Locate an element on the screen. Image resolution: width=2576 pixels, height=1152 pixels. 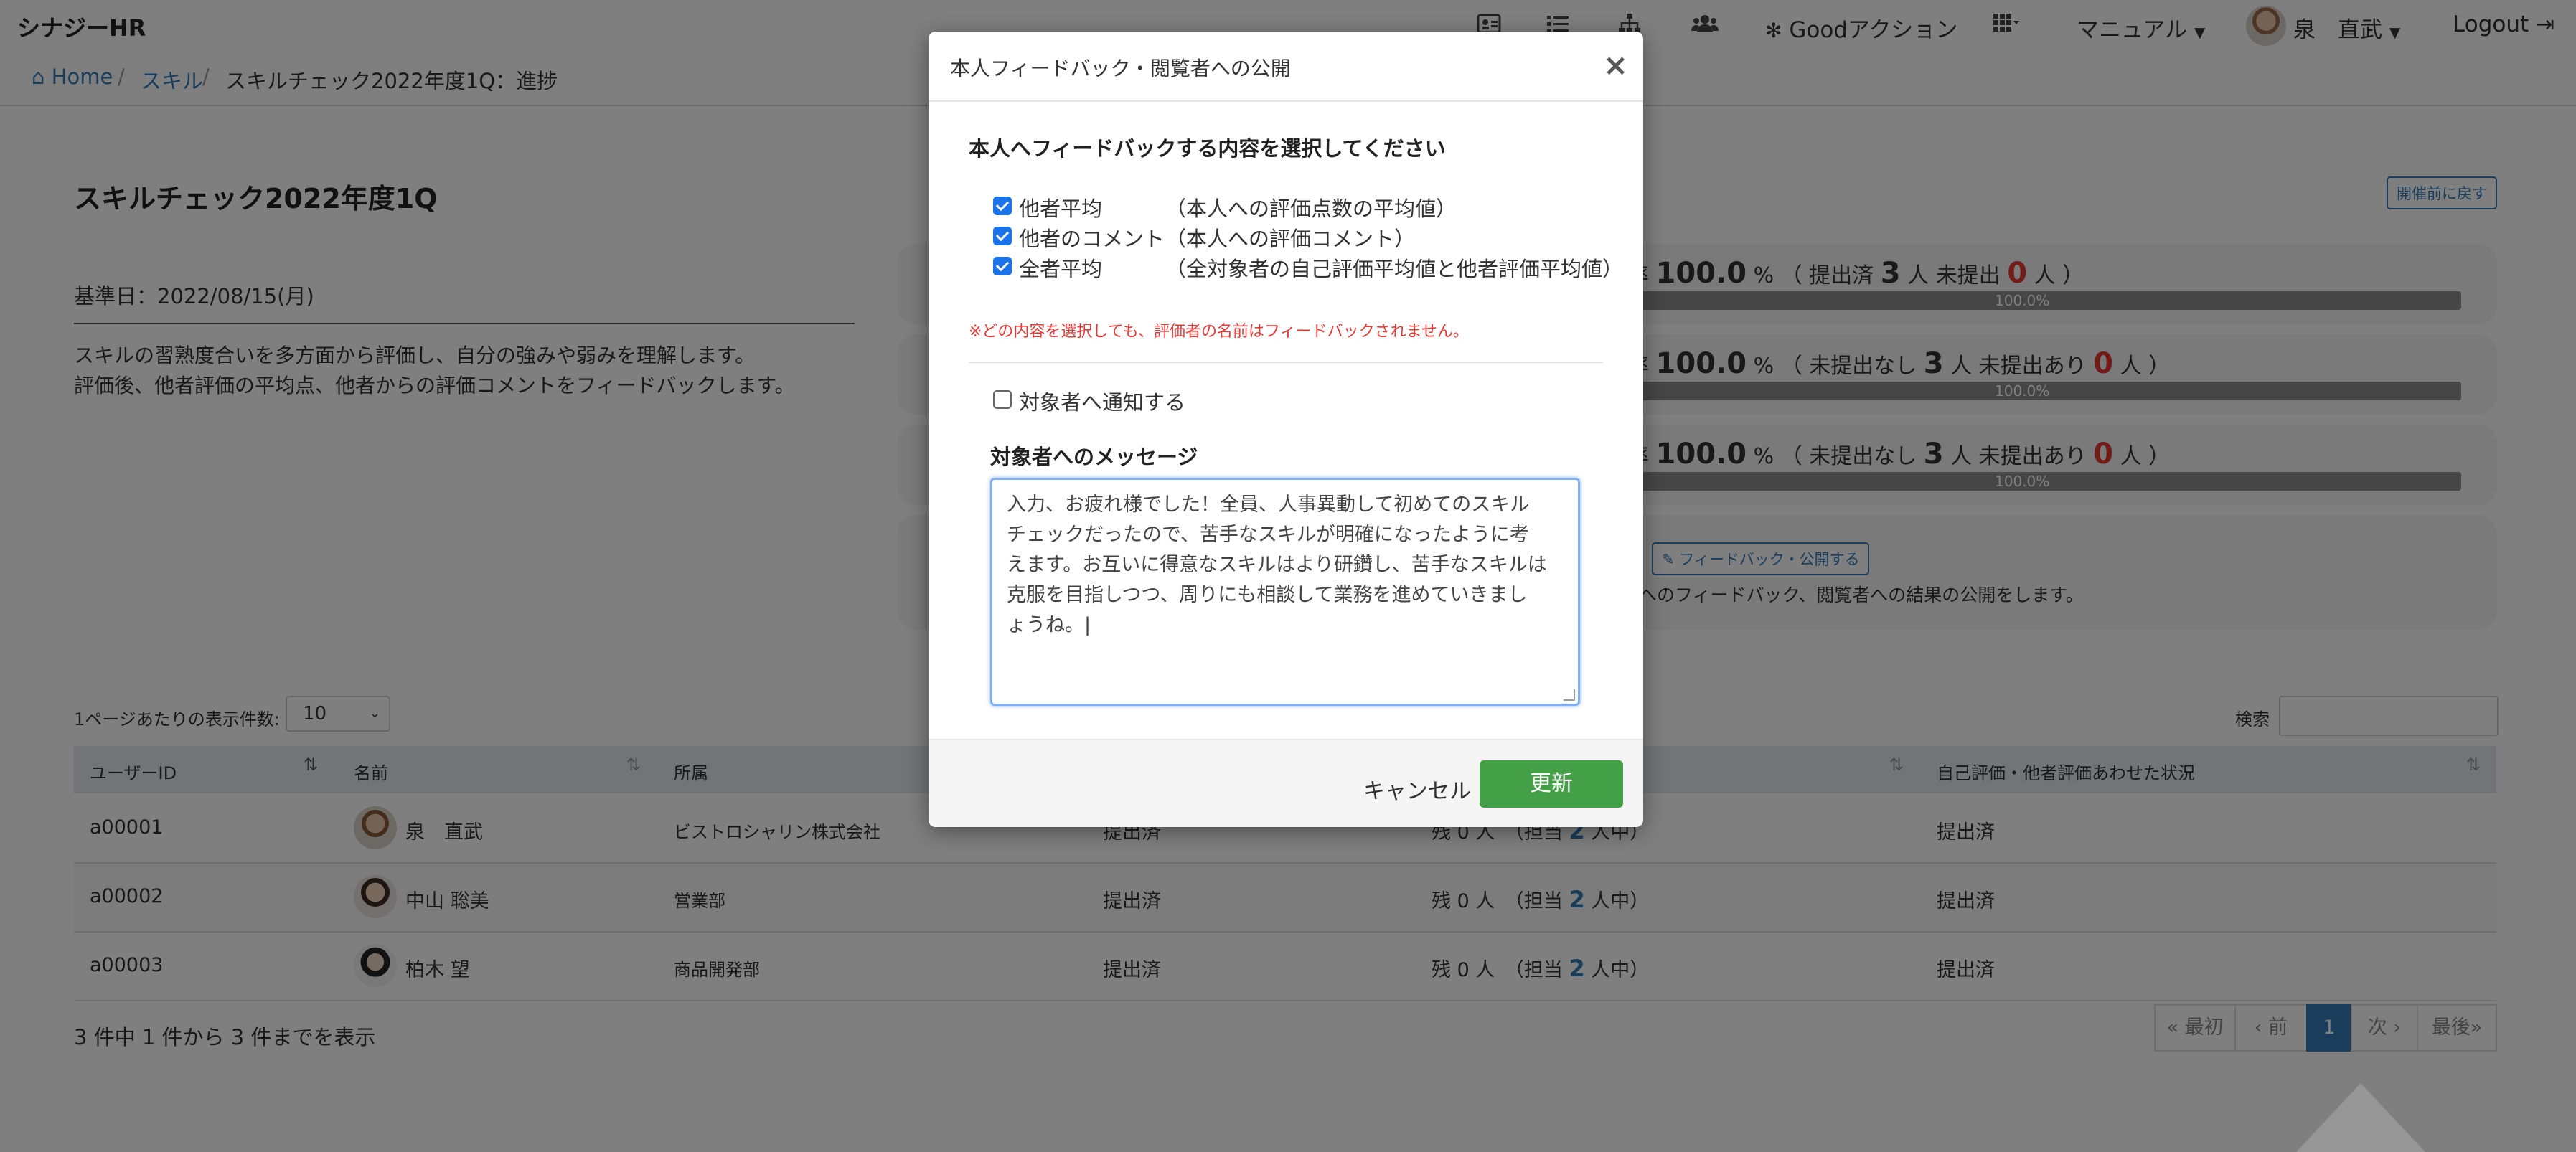
option-label: 他者のコメント is located at coordinates (1092, 239).